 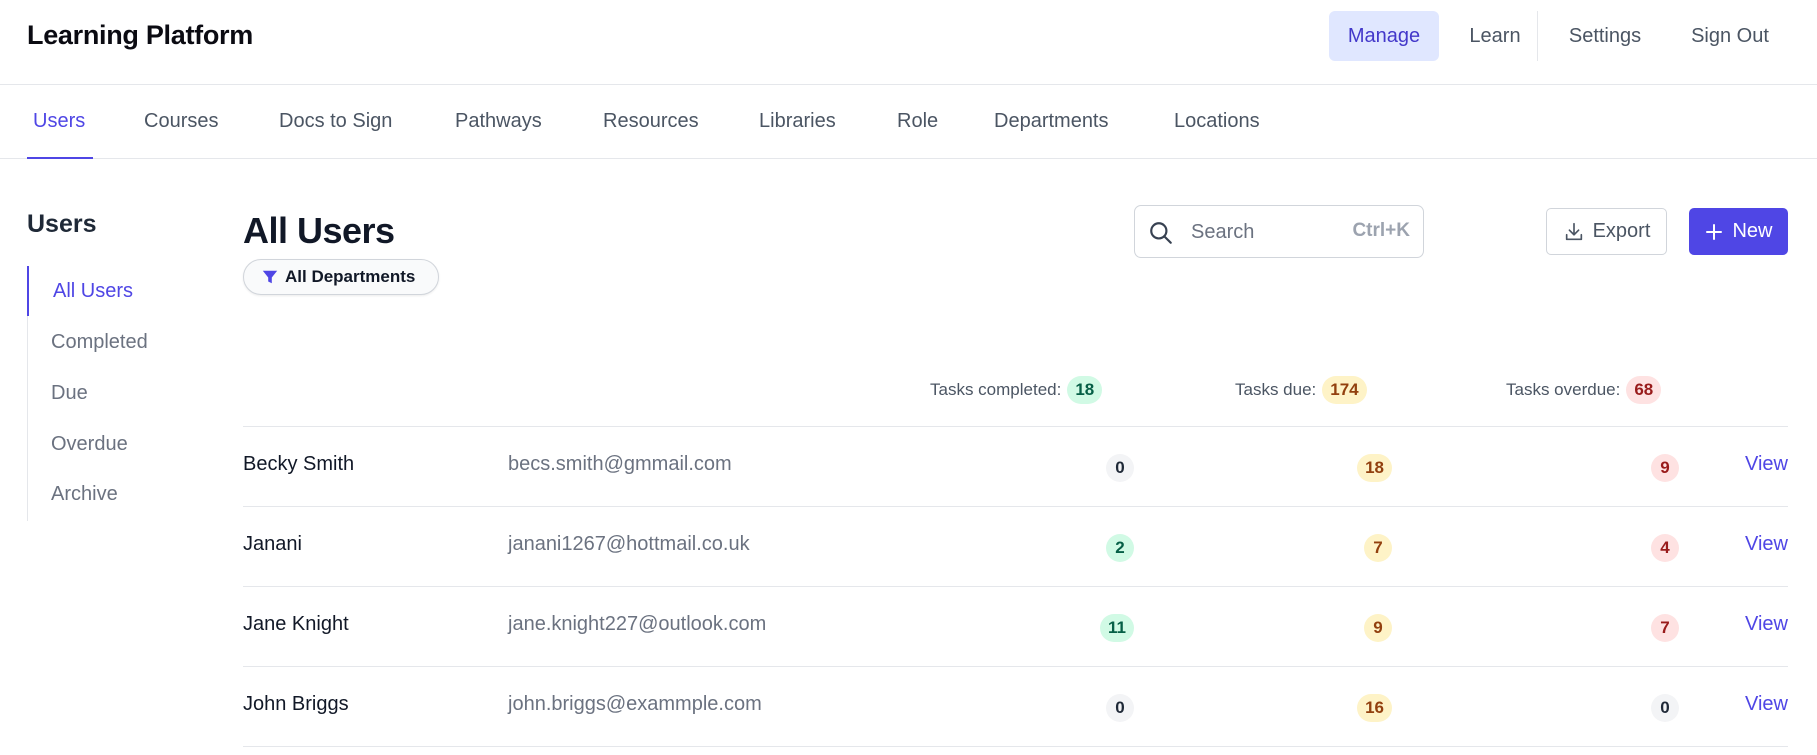 What do you see at coordinates (1384, 36) in the screenshot?
I see `nav-manage: Manage` at bounding box center [1384, 36].